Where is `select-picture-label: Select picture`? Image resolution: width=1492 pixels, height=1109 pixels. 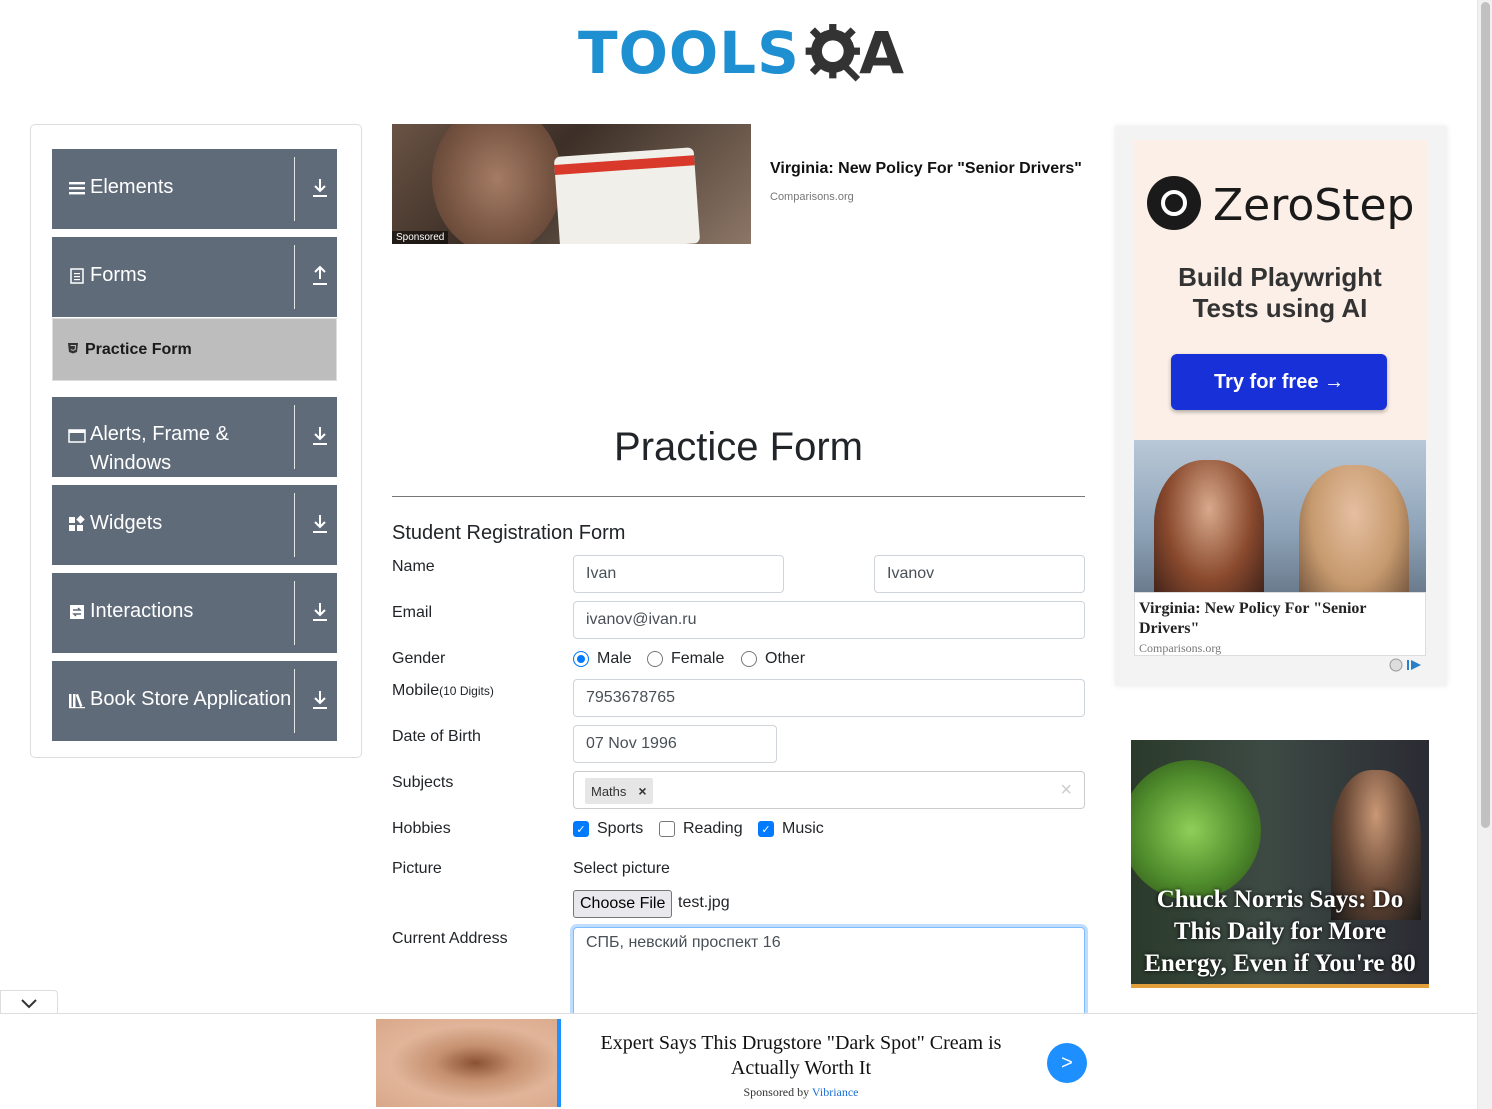
select-picture-label: Select picture is located at coordinates (621, 868).